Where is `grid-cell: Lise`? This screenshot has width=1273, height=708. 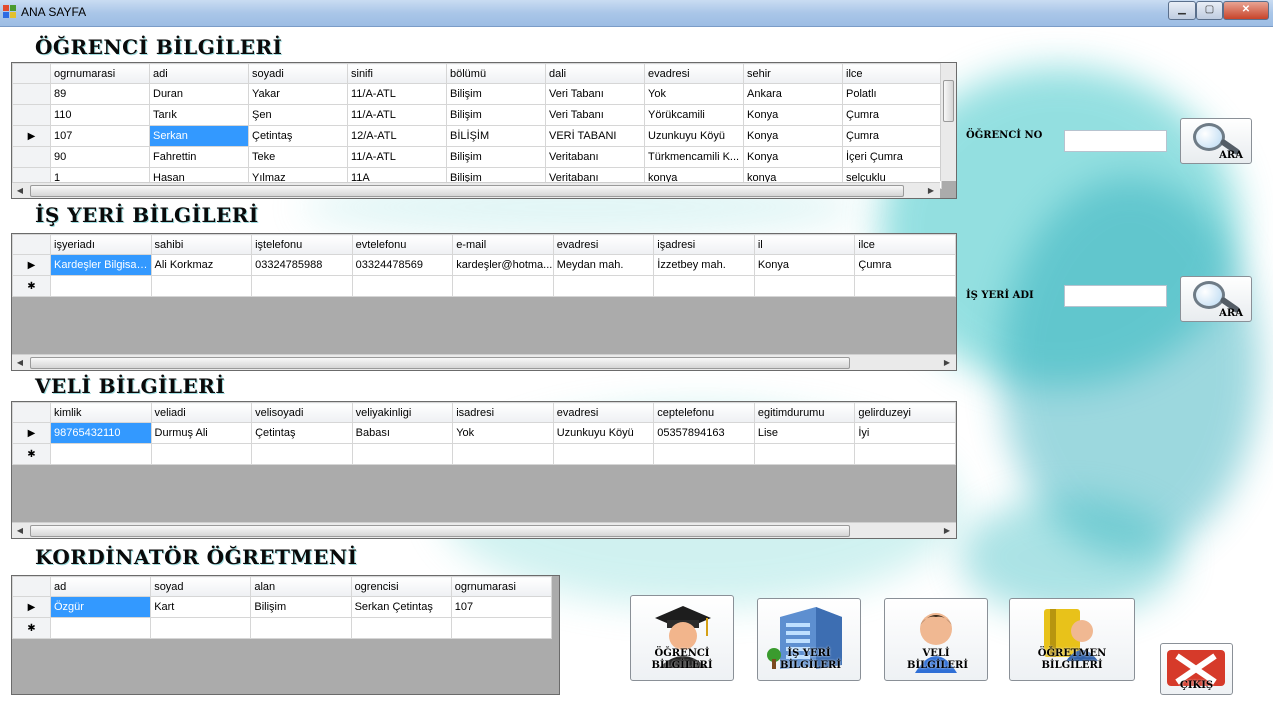 grid-cell: Lise is located at coordinates (804, 433).